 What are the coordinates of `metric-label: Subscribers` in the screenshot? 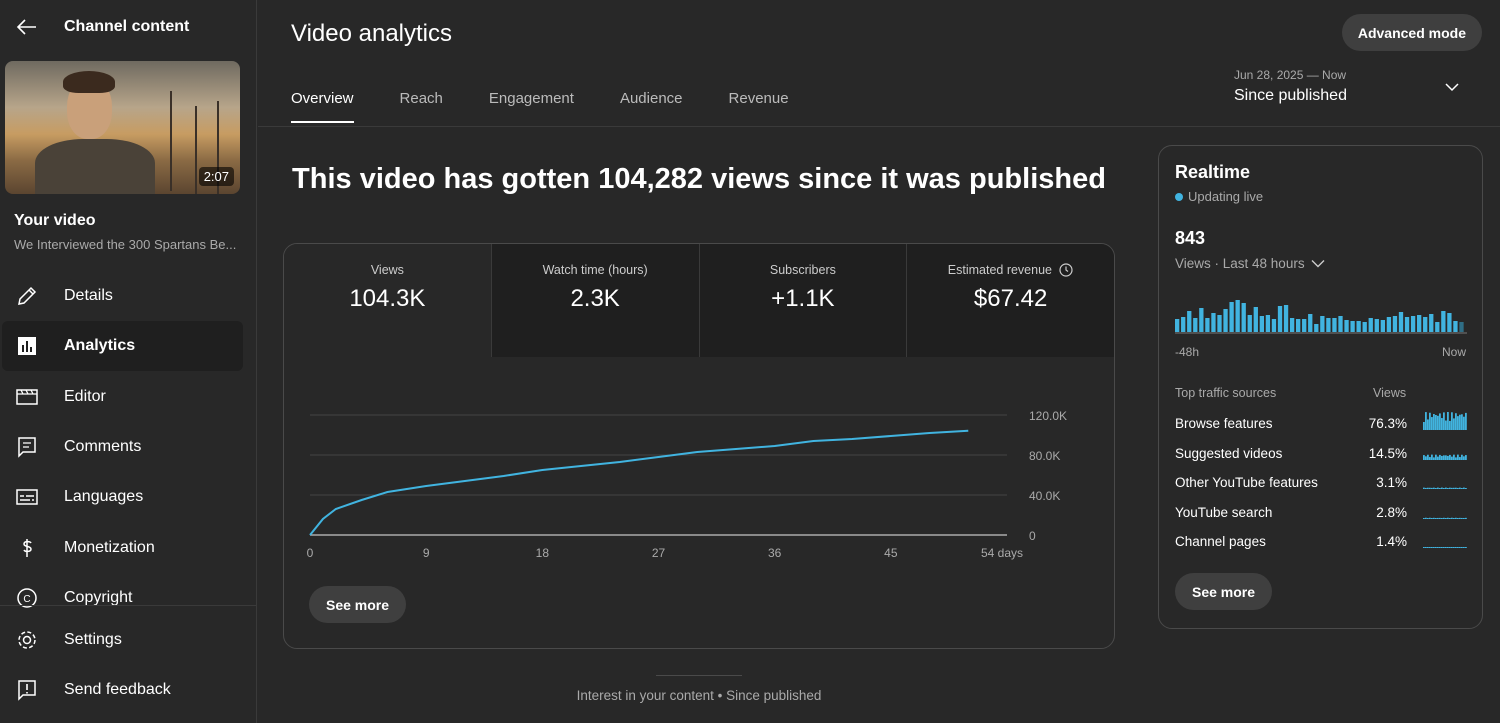 It's located at (802, 270).